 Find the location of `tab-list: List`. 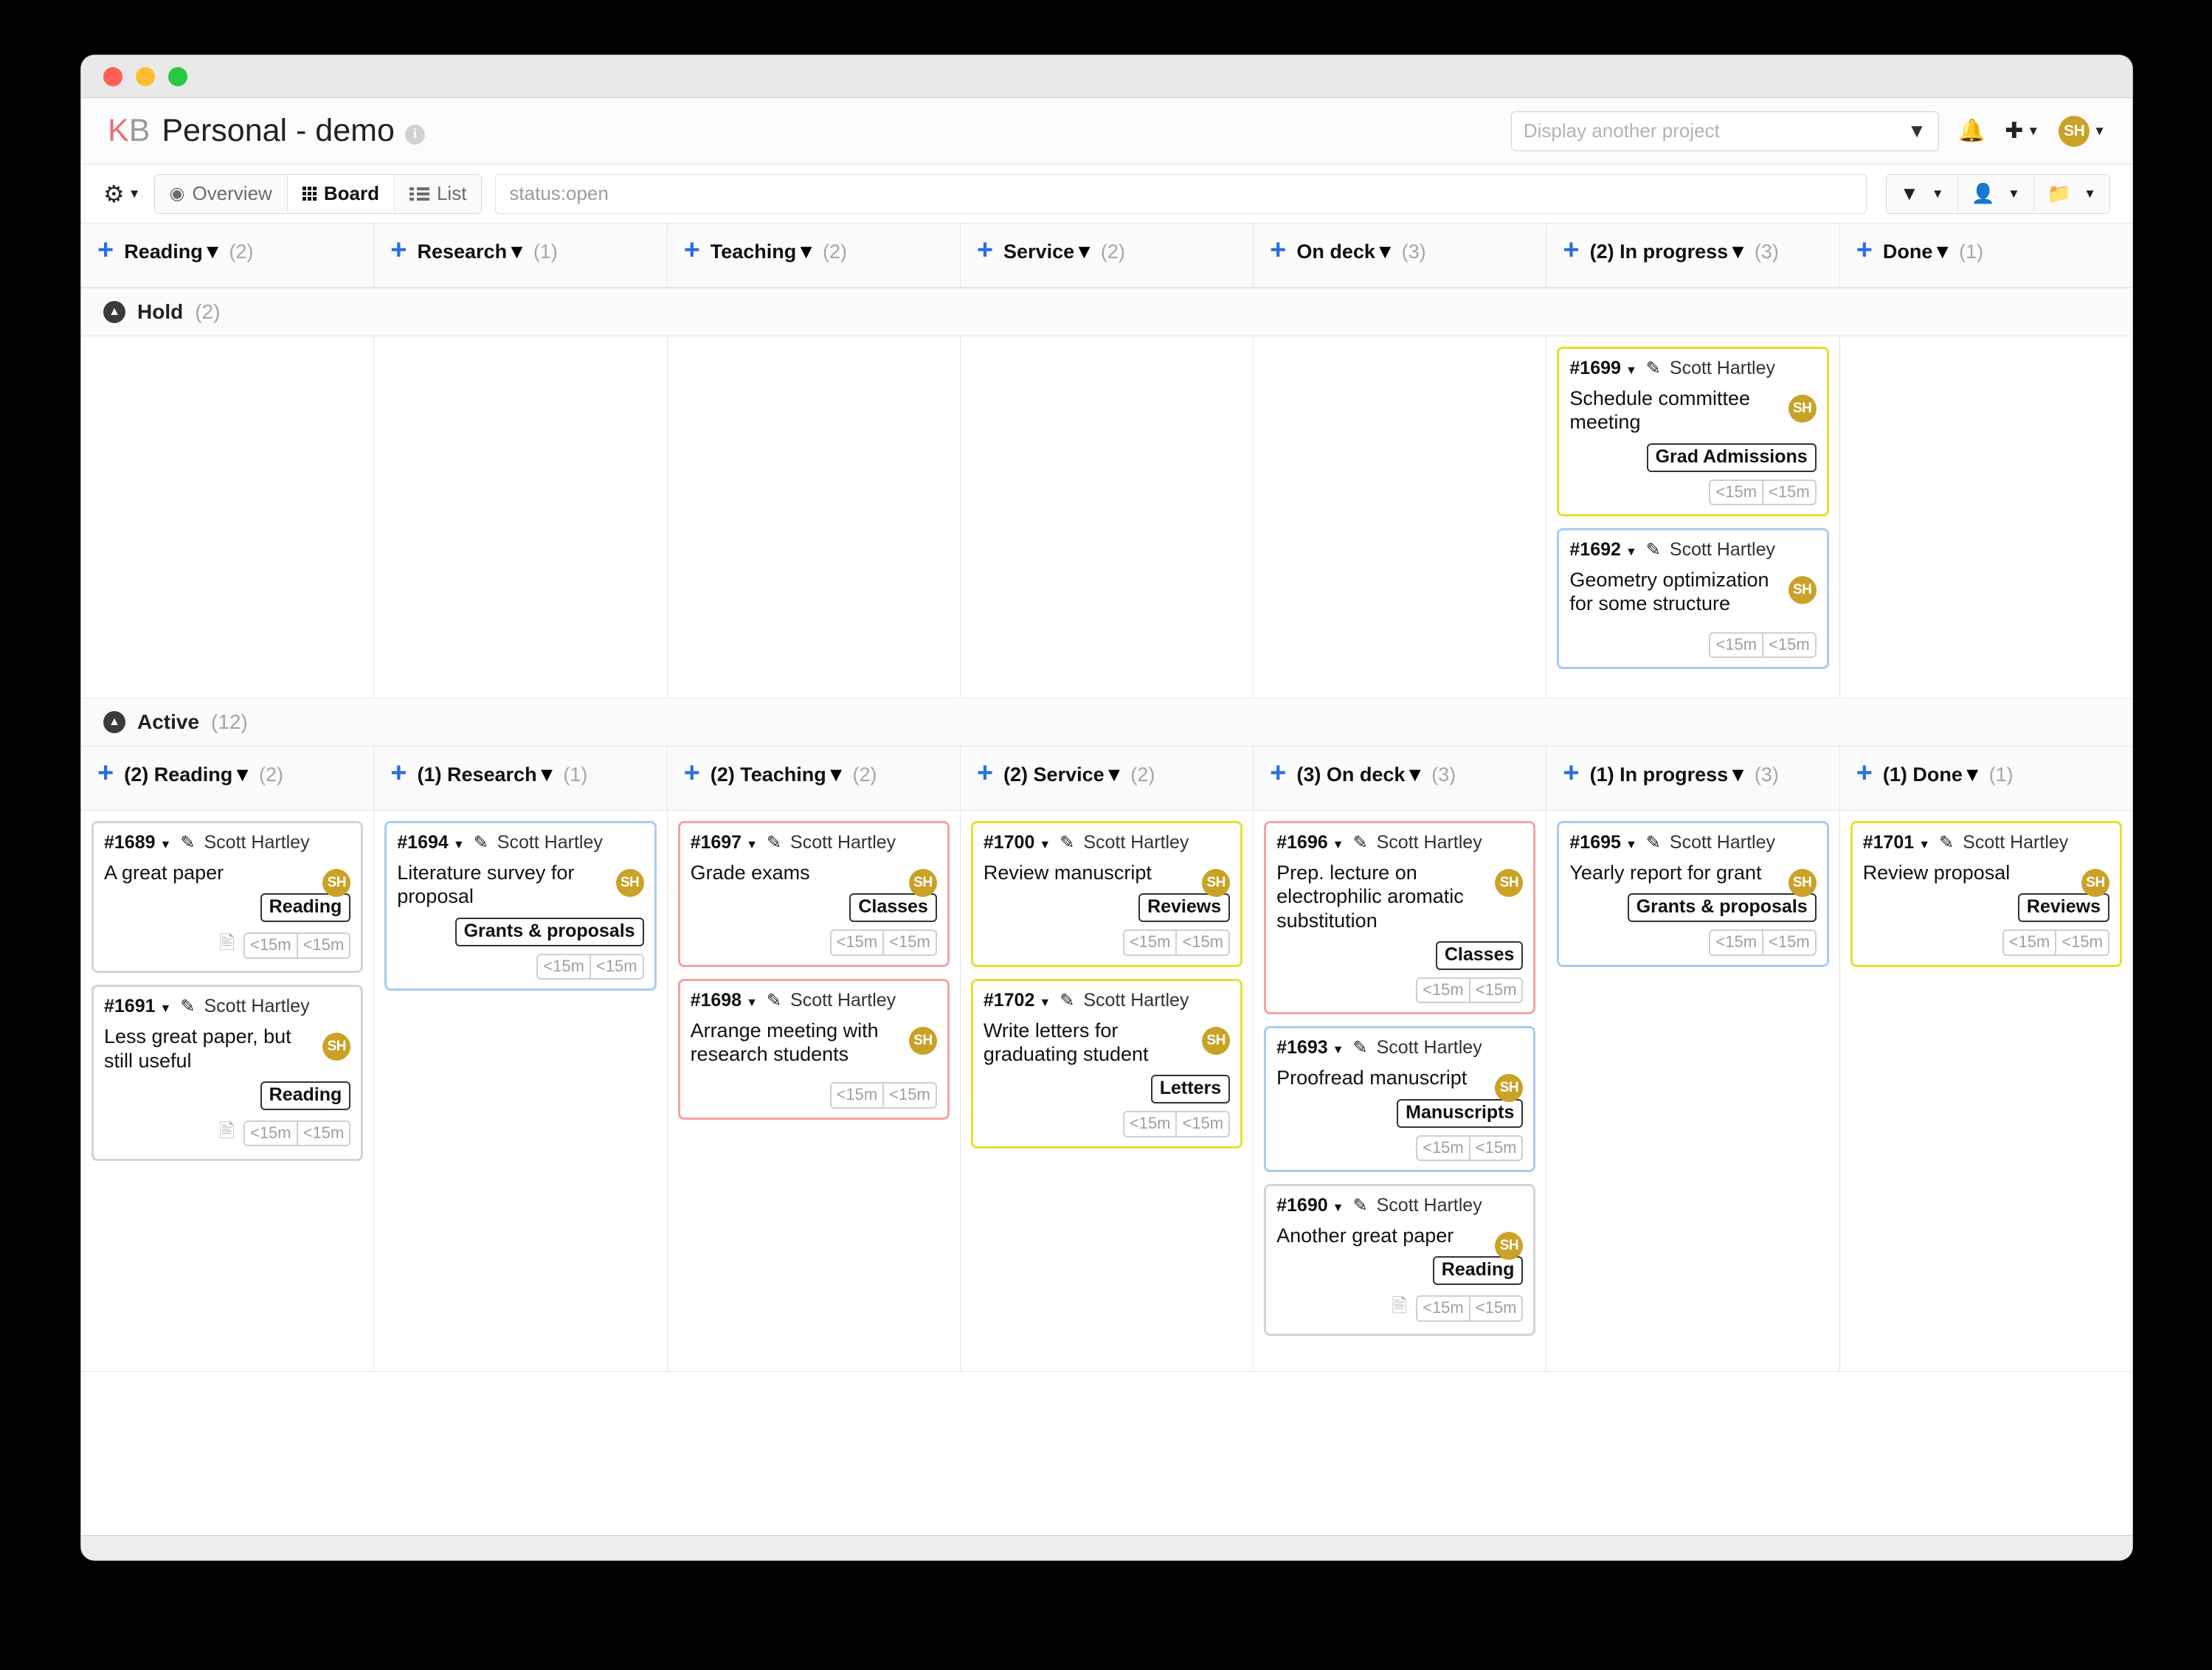

tab-list: List is located at coordinates (438, 194).